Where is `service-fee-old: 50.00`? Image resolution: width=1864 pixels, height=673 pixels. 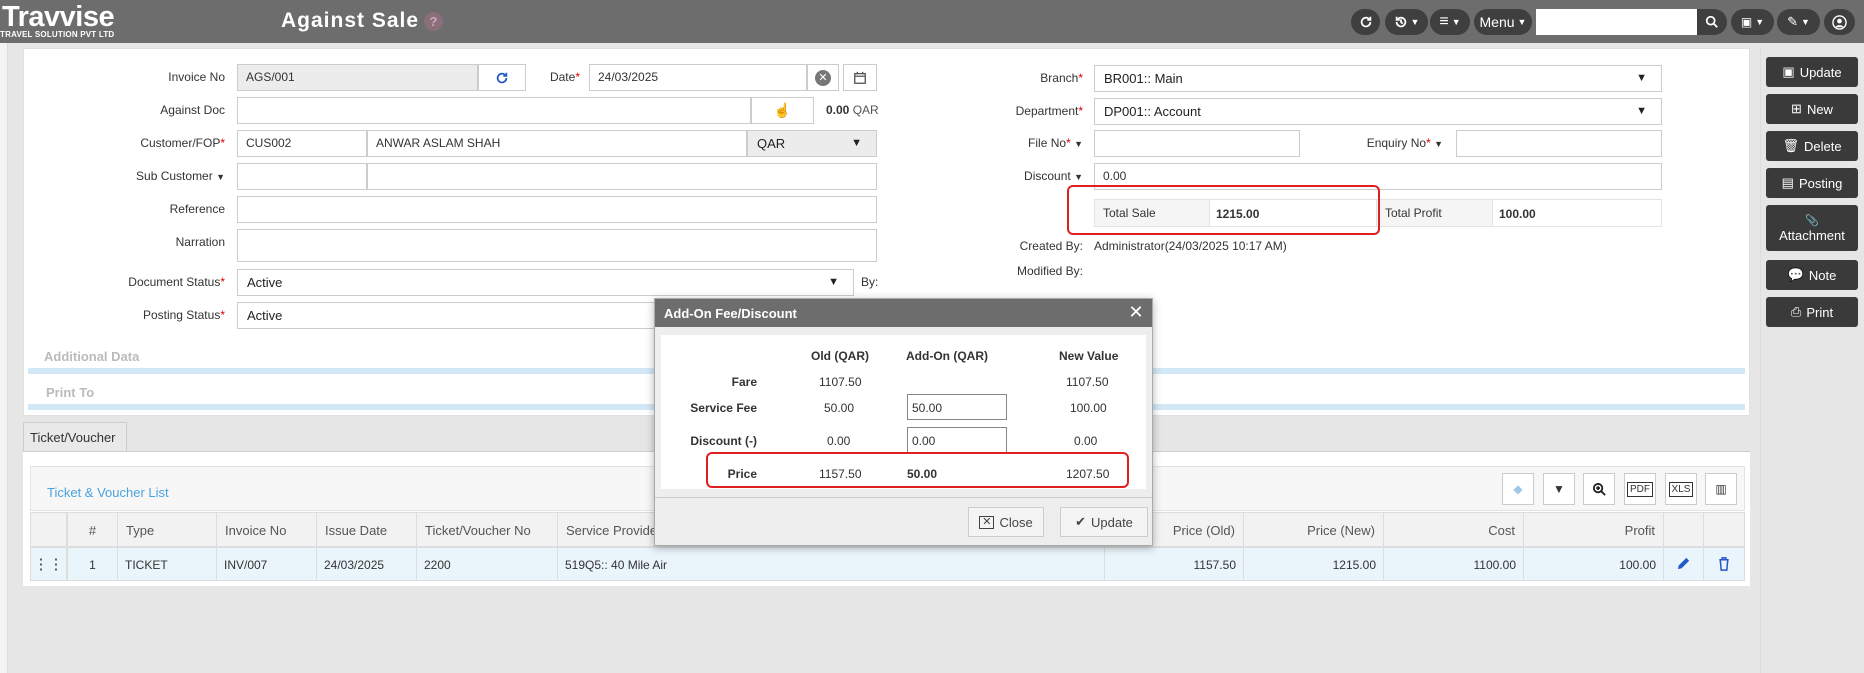 service-fee-old: 50.00 is located at coordinates (839, 408).